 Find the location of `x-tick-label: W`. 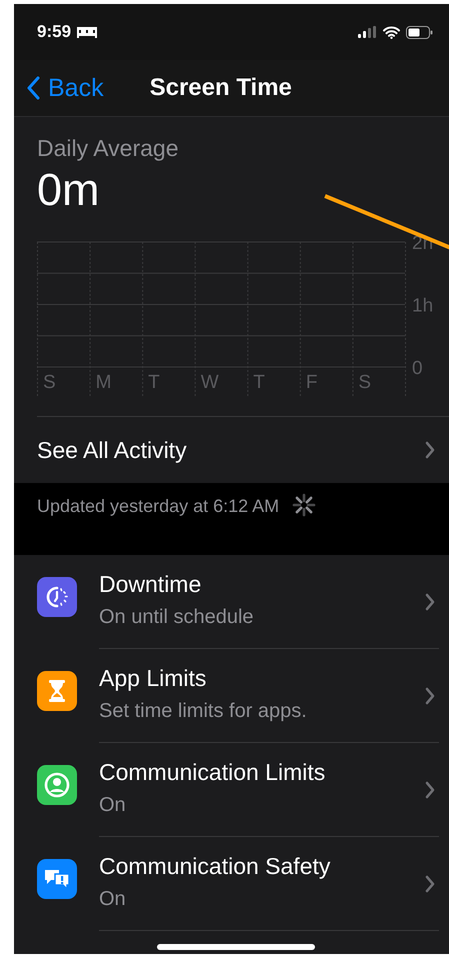

x-tick-label: W is located at coordinates (209, 382).